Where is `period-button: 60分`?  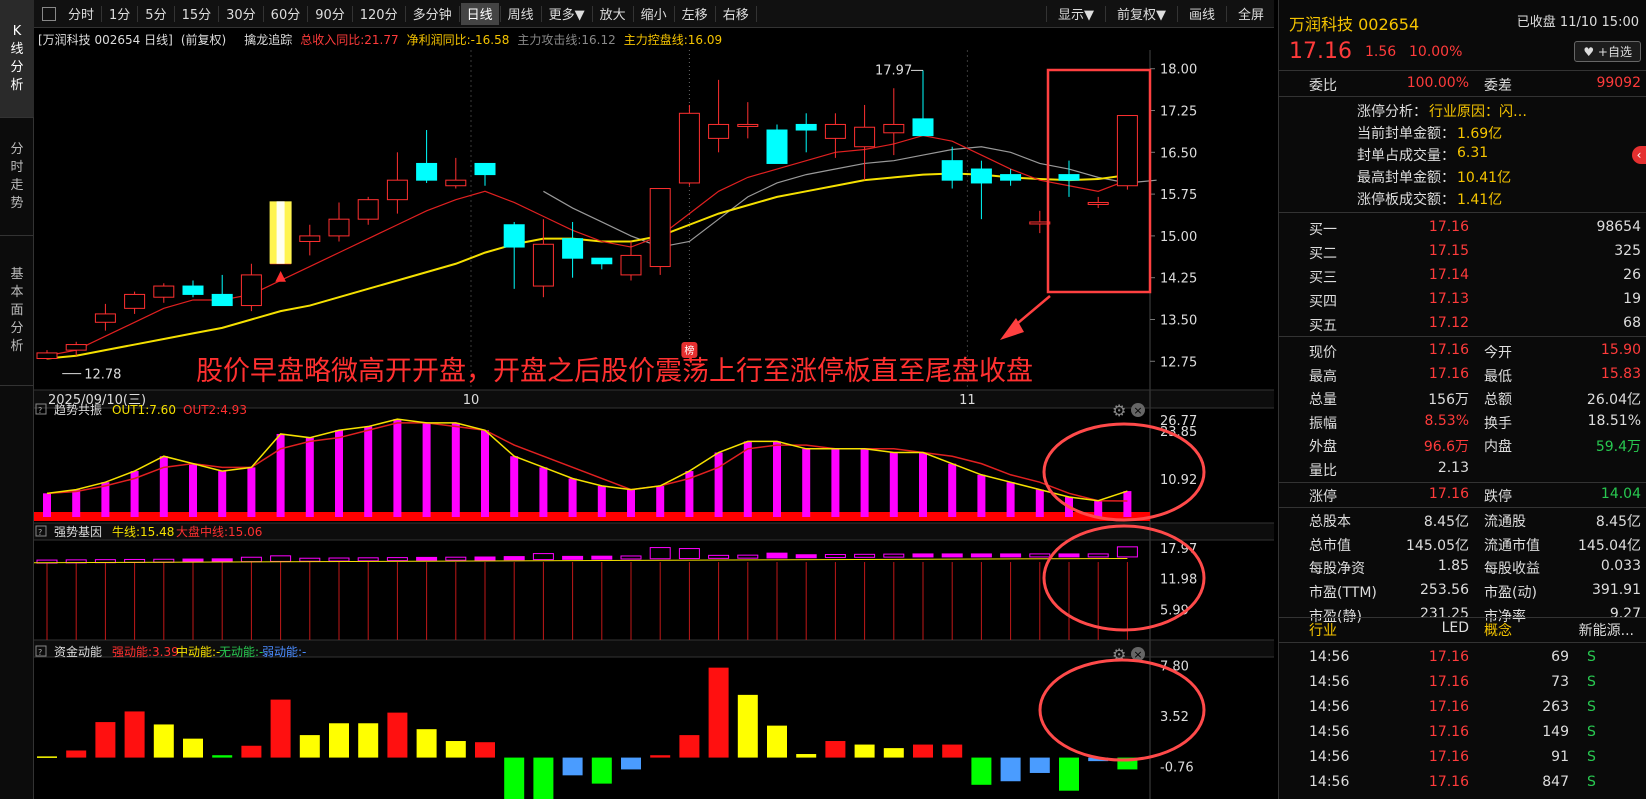 period-button: 60分 is located at coordinates (286, 14).